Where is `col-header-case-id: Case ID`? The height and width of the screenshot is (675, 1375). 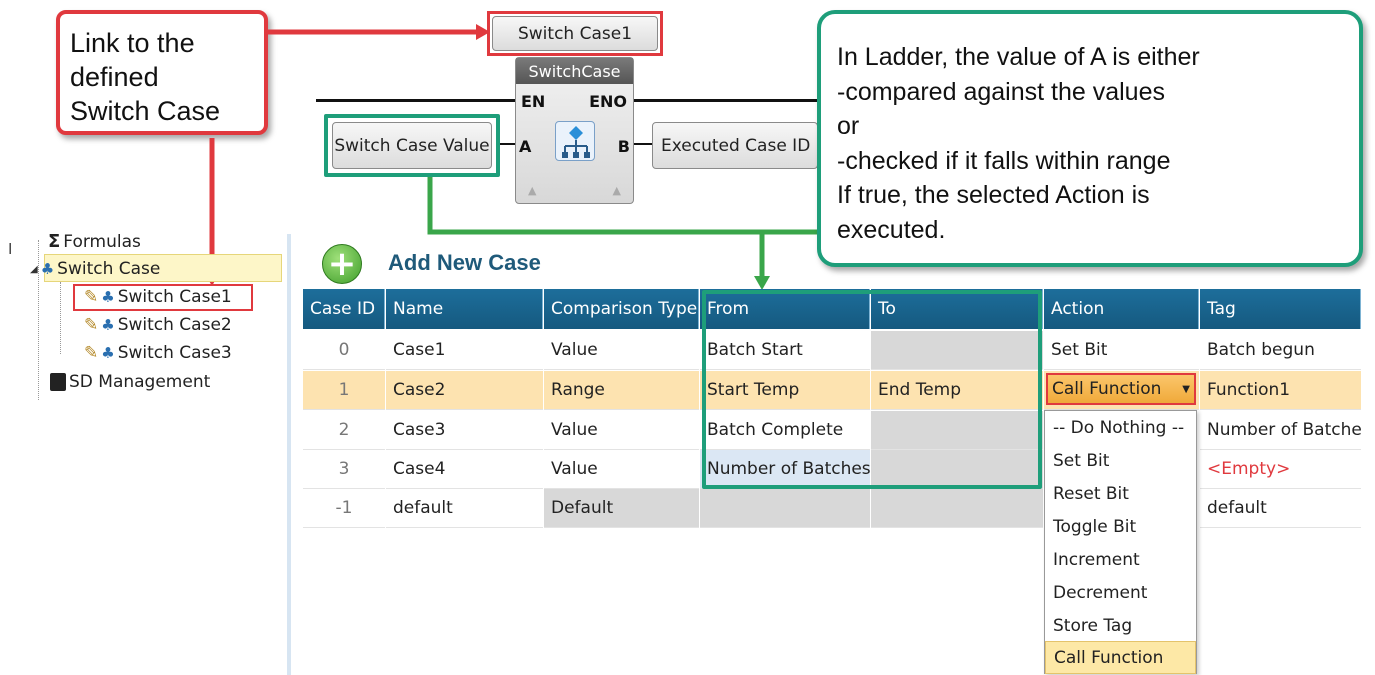 col-header-case-id: Case ID is located at coordinates (344, 309).